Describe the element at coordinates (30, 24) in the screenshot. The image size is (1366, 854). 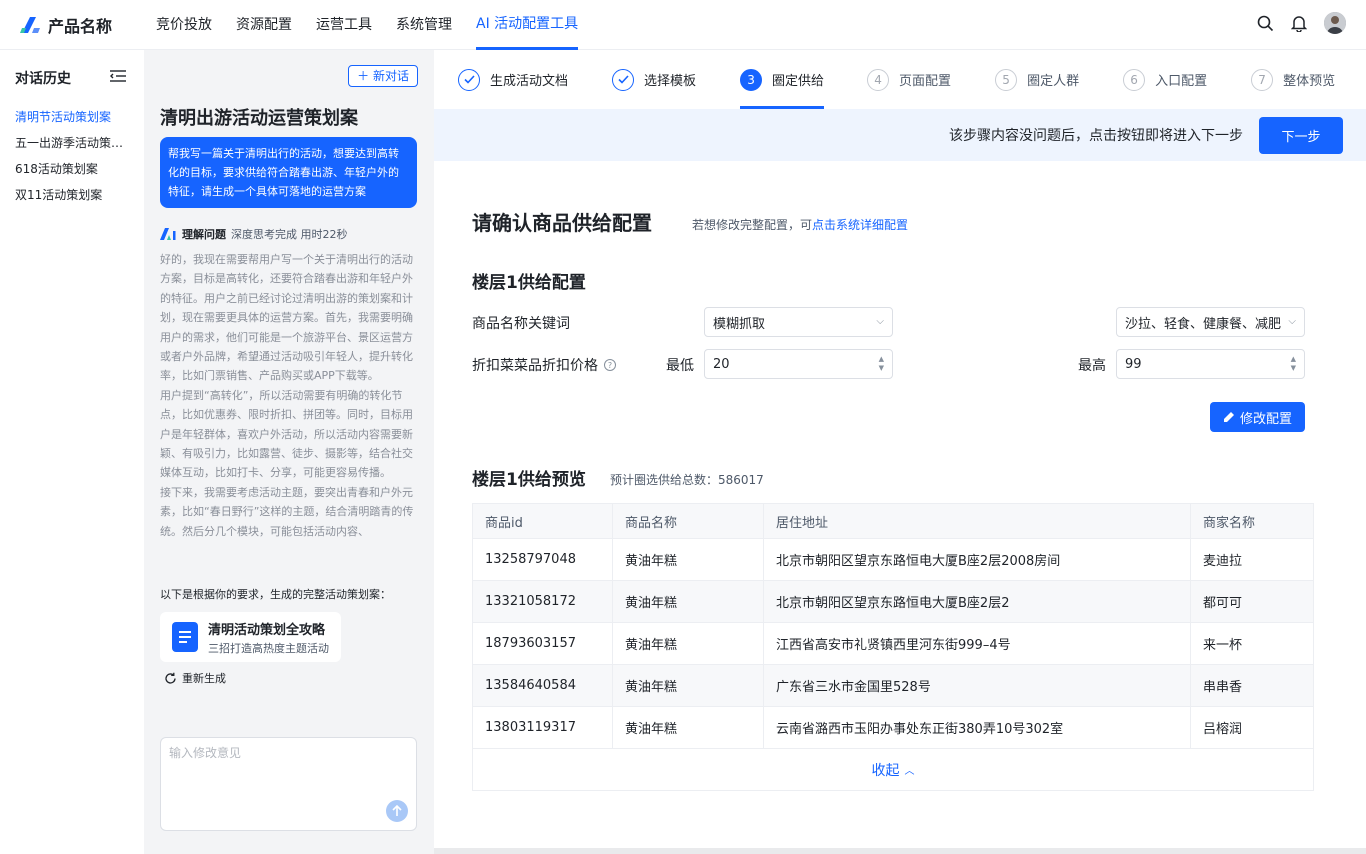
I see `logo-icon` at that location.